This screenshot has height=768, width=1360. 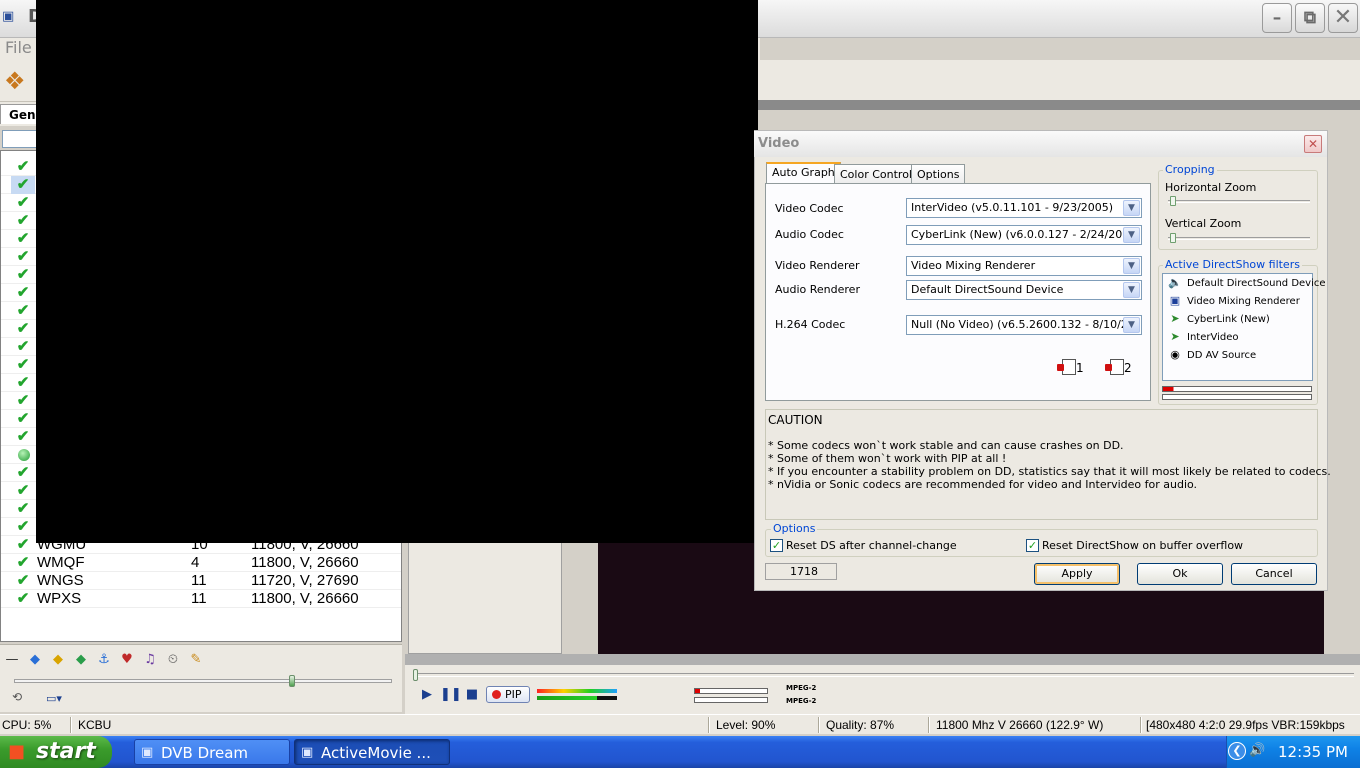 What do you see at coordinates (809, 234) in the screenshot?
I see `audio-codec-label: Audio Codec` at bounding box center [809, 234].